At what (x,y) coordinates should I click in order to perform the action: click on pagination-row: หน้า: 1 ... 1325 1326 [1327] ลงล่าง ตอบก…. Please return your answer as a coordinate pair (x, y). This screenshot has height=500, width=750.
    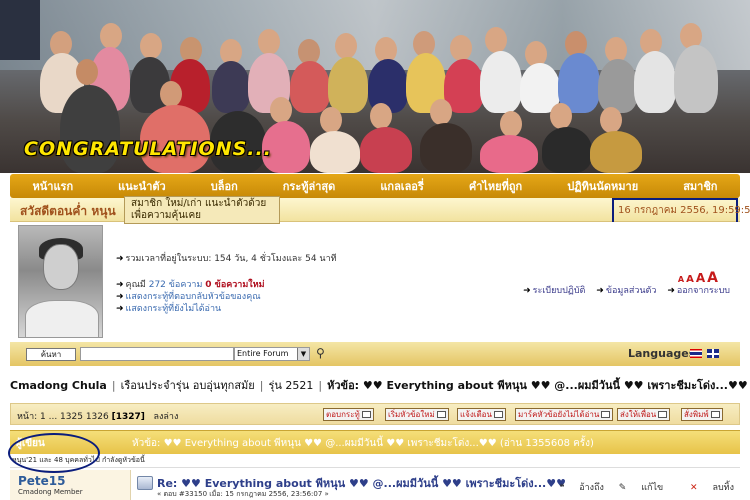
    Looking at the image, I should click on (375, 414).